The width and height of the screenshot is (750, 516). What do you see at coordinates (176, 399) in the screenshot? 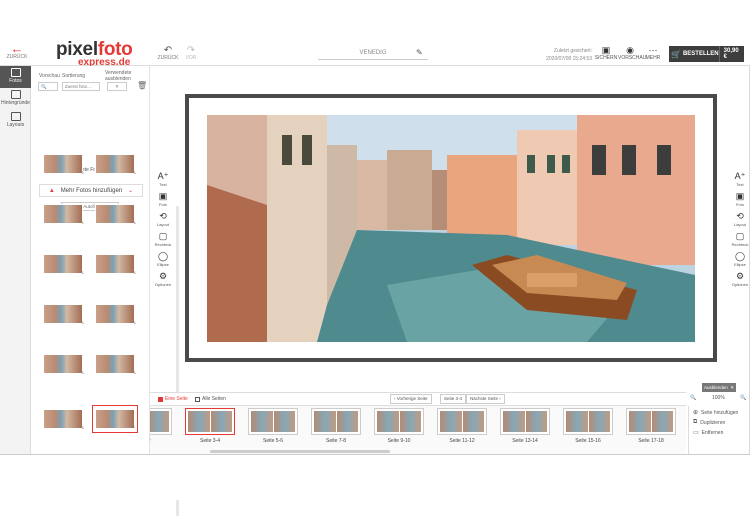
I see `single-page-label: Eine Seite` at bounding box center [176, 399].